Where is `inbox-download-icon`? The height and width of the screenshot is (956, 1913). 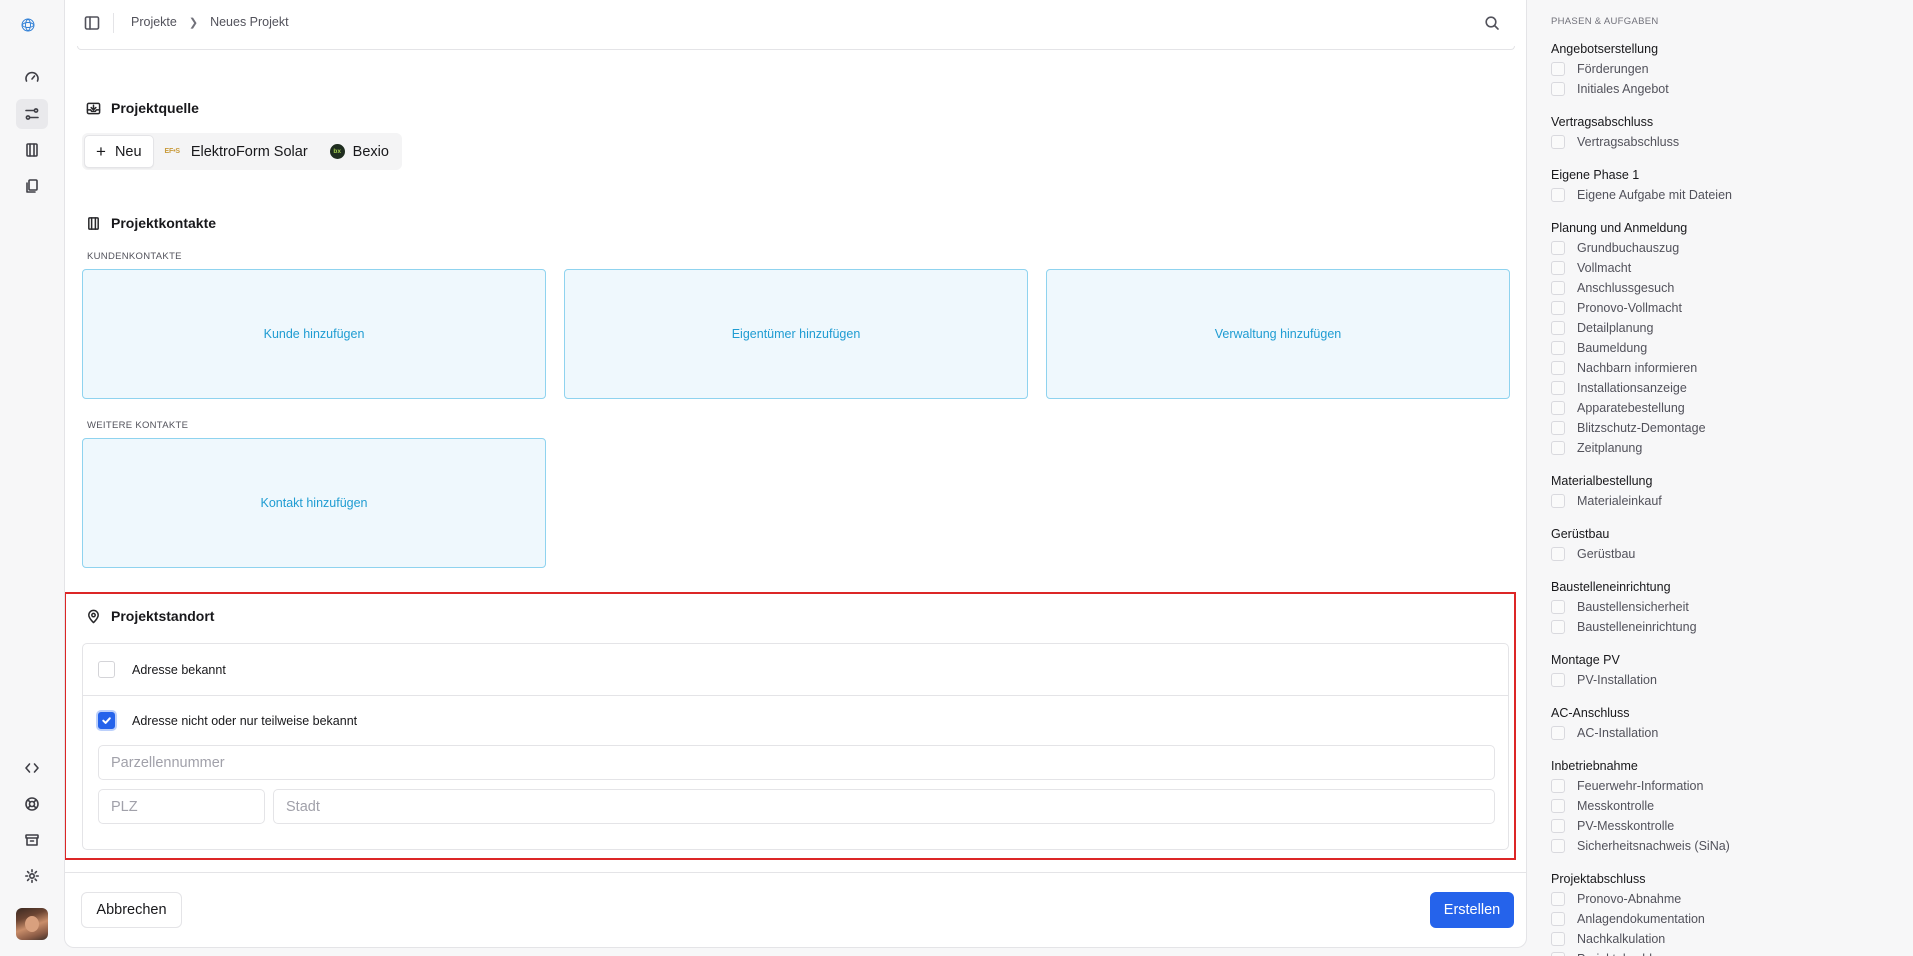
inbox-download-icon is located at coordinates (93, 108).